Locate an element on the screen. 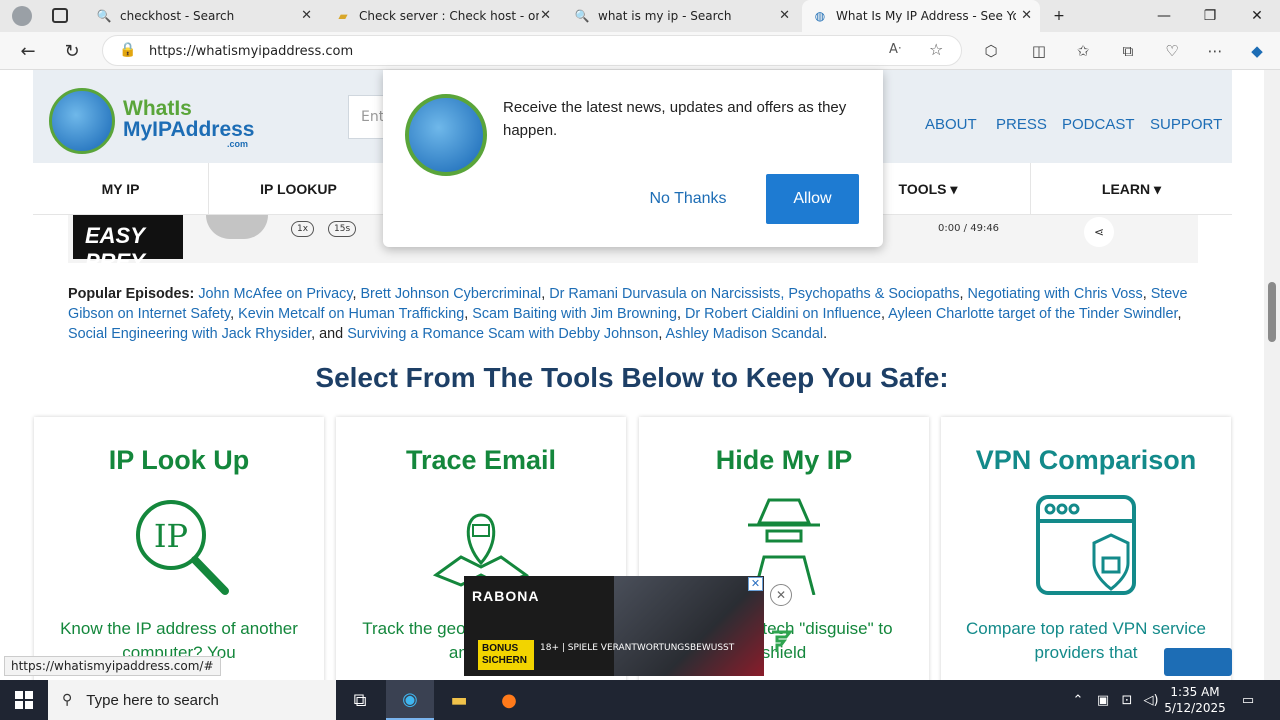  magnifier-ip-icon: IP is located at coordinates (182, 547).